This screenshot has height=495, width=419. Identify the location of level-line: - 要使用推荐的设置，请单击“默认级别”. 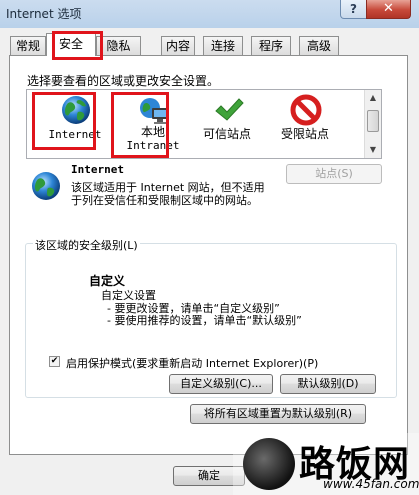
(204, 320).